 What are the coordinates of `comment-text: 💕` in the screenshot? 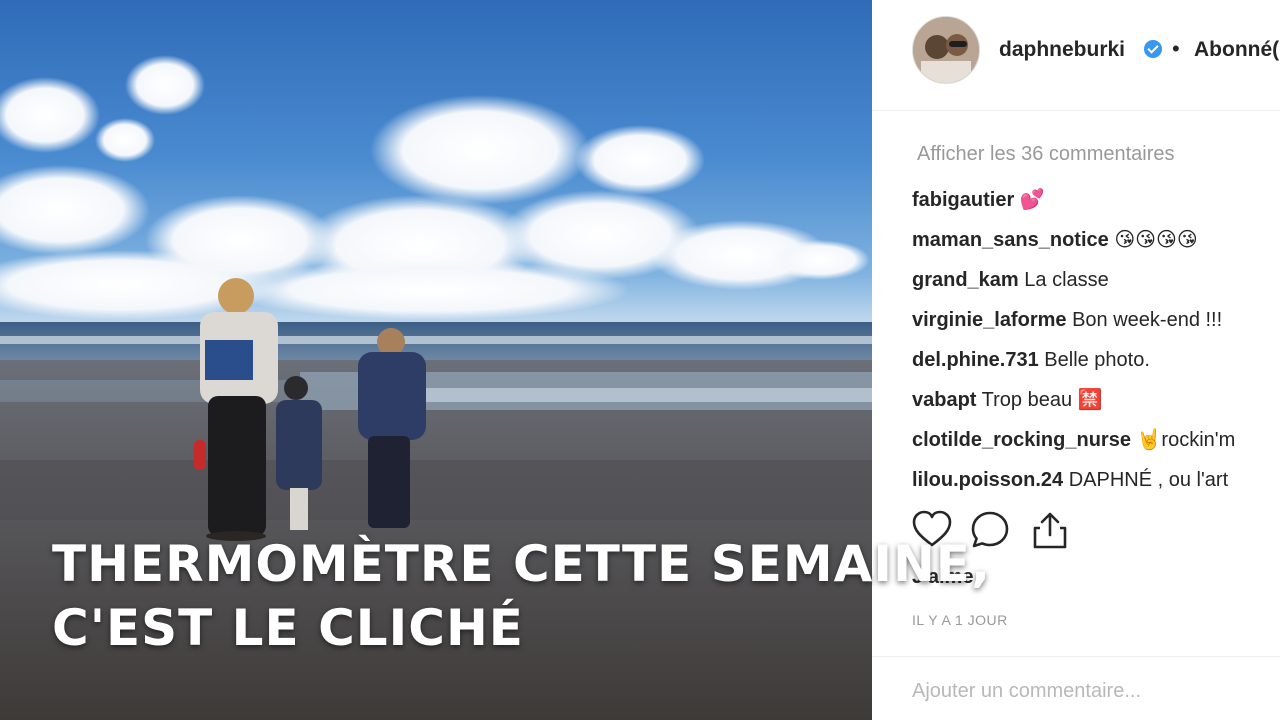 It's located at (1032, 200).